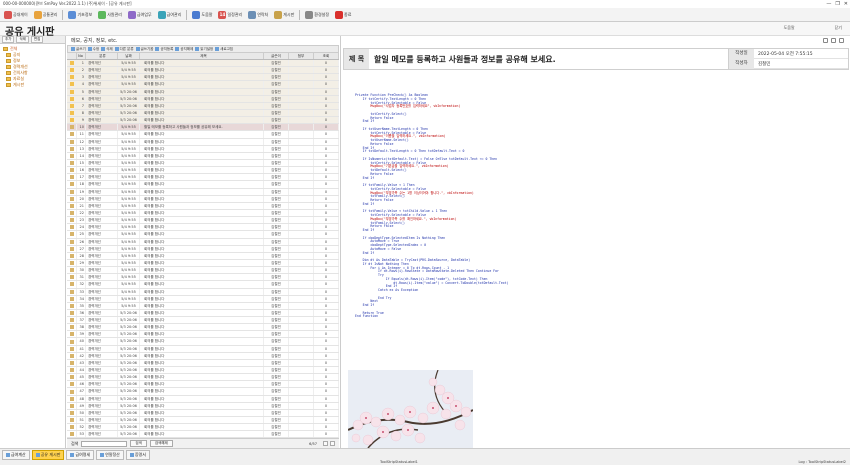 The width and height of the screenshot is (850, 465). Describe the element at coordinates (203, 413) in the screenshot. I see `table-row: 50 경력개선 5/3 20:06 회의를 합니다 김철민 0` at that location.